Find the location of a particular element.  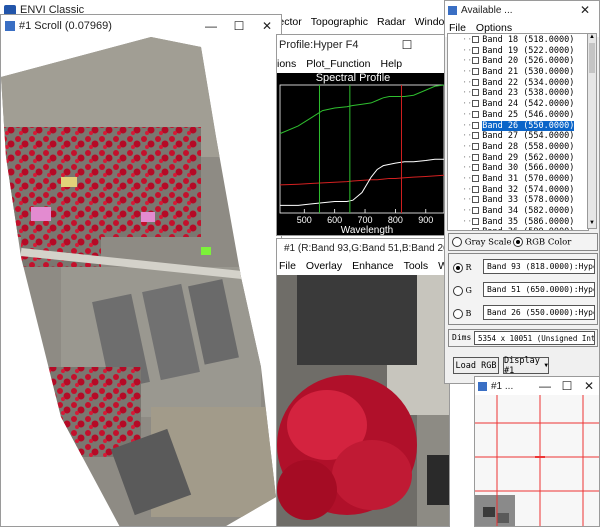

display-select-button: Display #1 ▼ is located at coordinates (526, 366).